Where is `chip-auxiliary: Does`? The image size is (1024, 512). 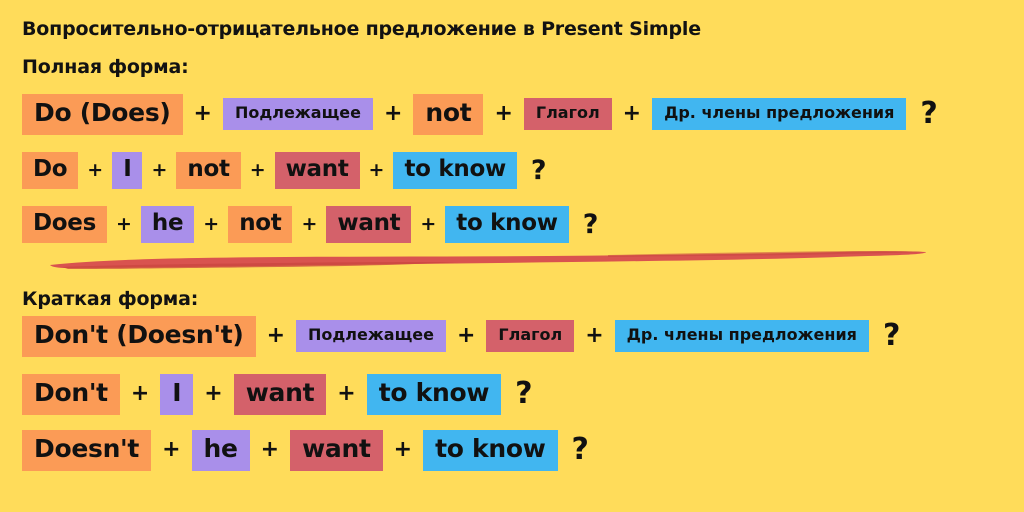
chip-auxiliary: Does is located at coordinates (64, 225).